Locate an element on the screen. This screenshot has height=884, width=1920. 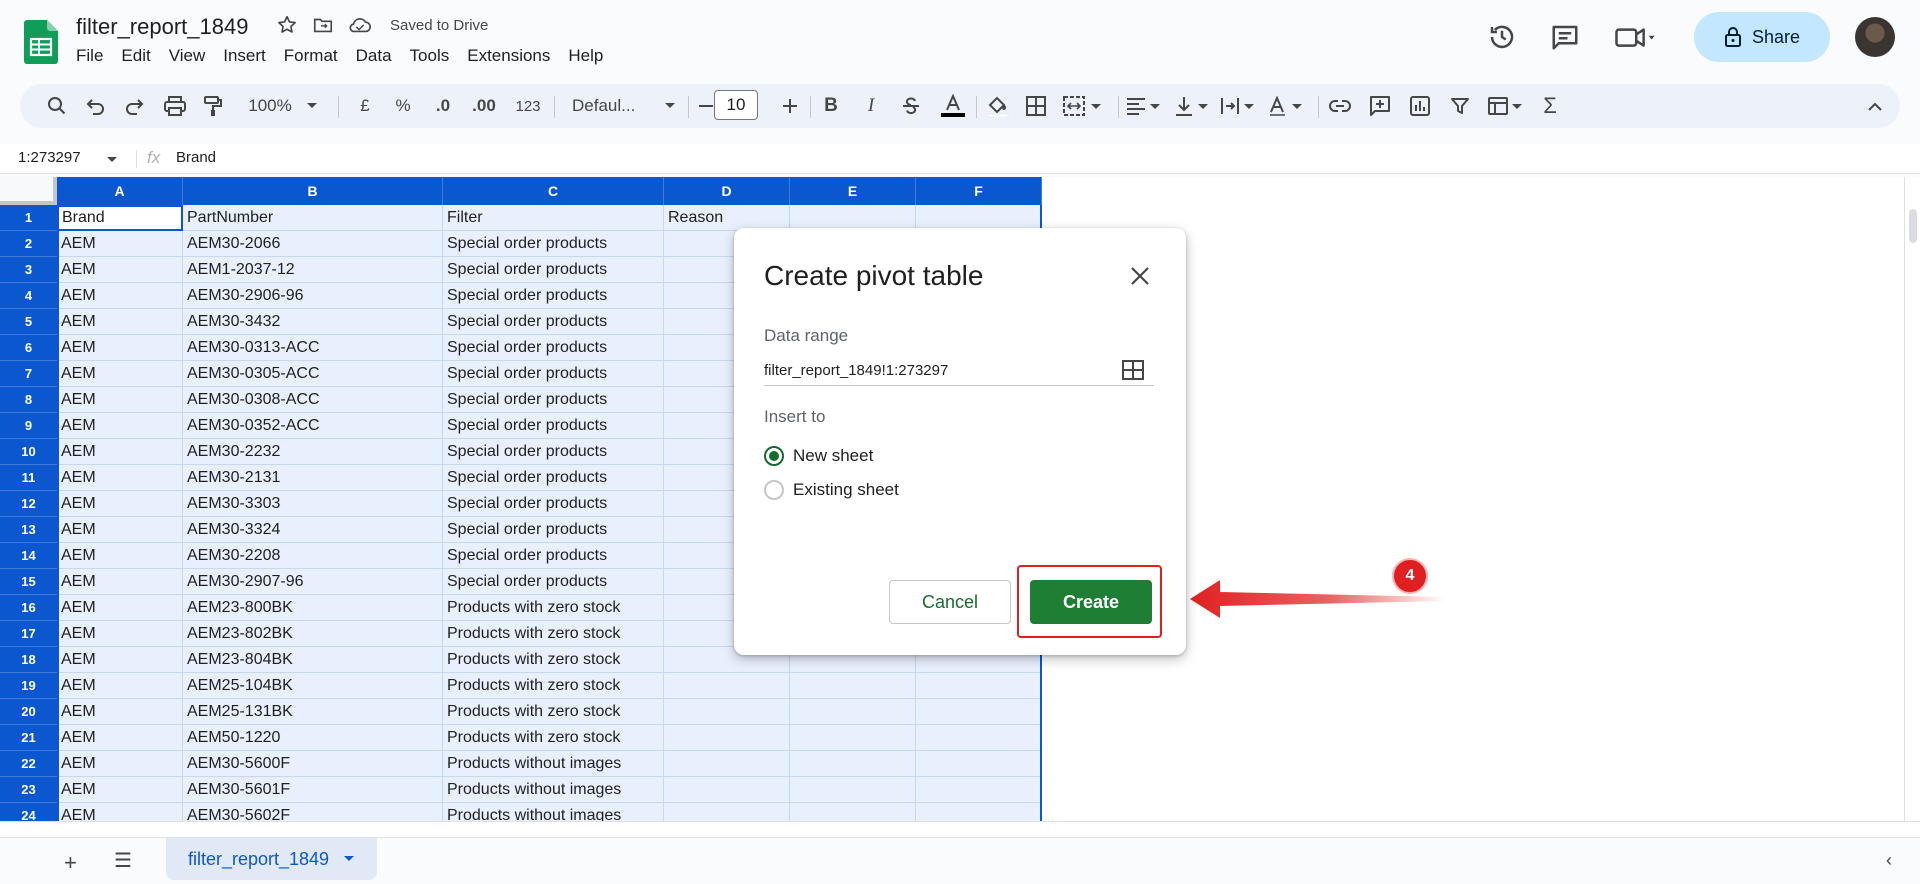
row-header: 20 is located at coordinates (28, 712).